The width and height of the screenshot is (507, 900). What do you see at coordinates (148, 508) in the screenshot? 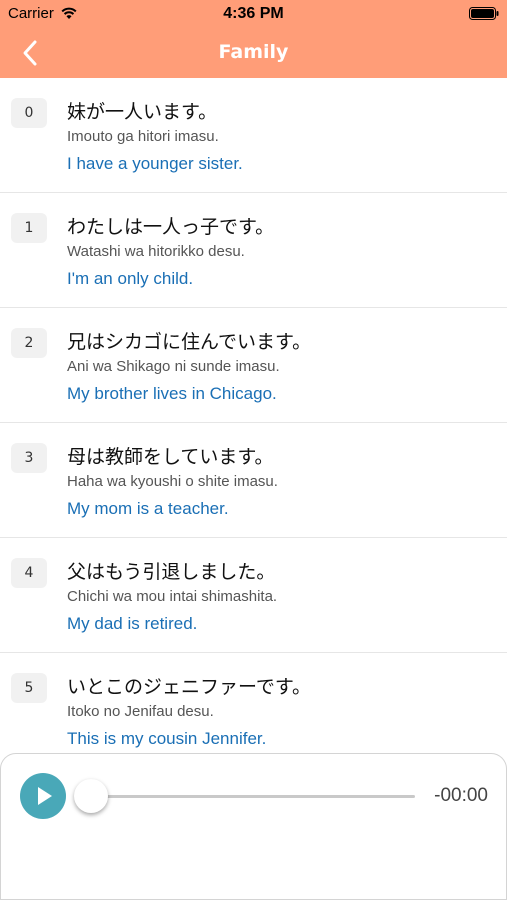
I see `english-translation: My mom is a teacher.` at bounding box center [148, 508].